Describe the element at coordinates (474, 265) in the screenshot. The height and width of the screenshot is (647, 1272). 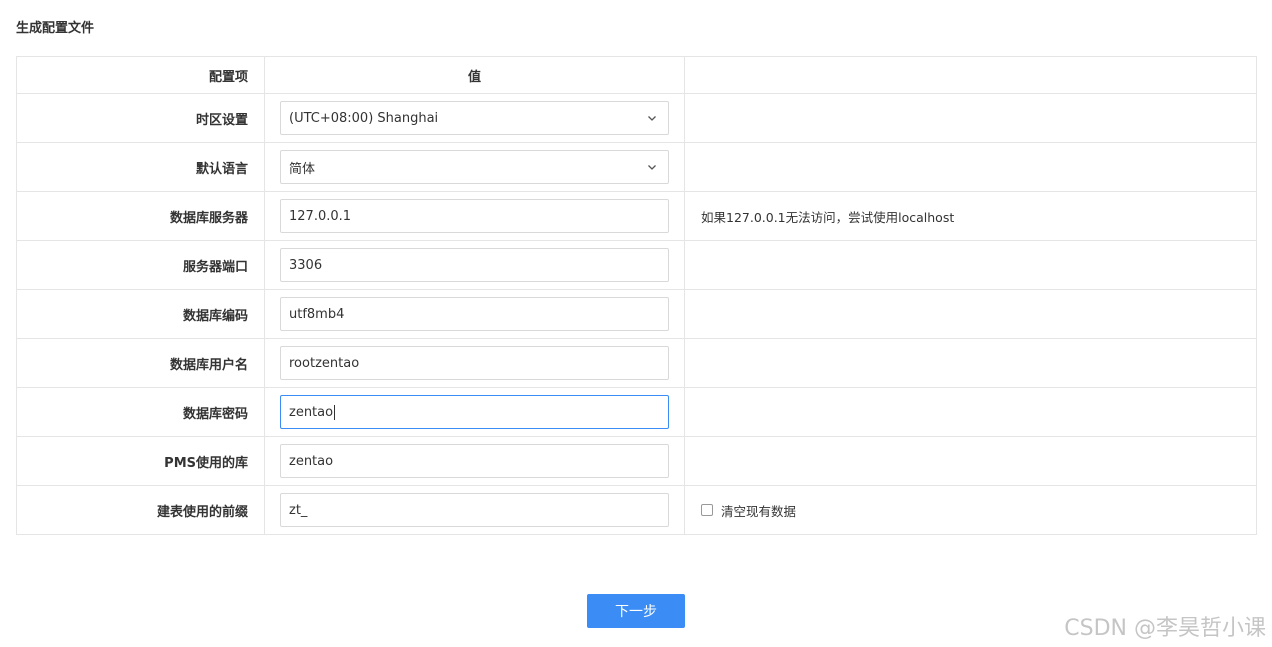
I see `db-port-input: 3306` at that location.